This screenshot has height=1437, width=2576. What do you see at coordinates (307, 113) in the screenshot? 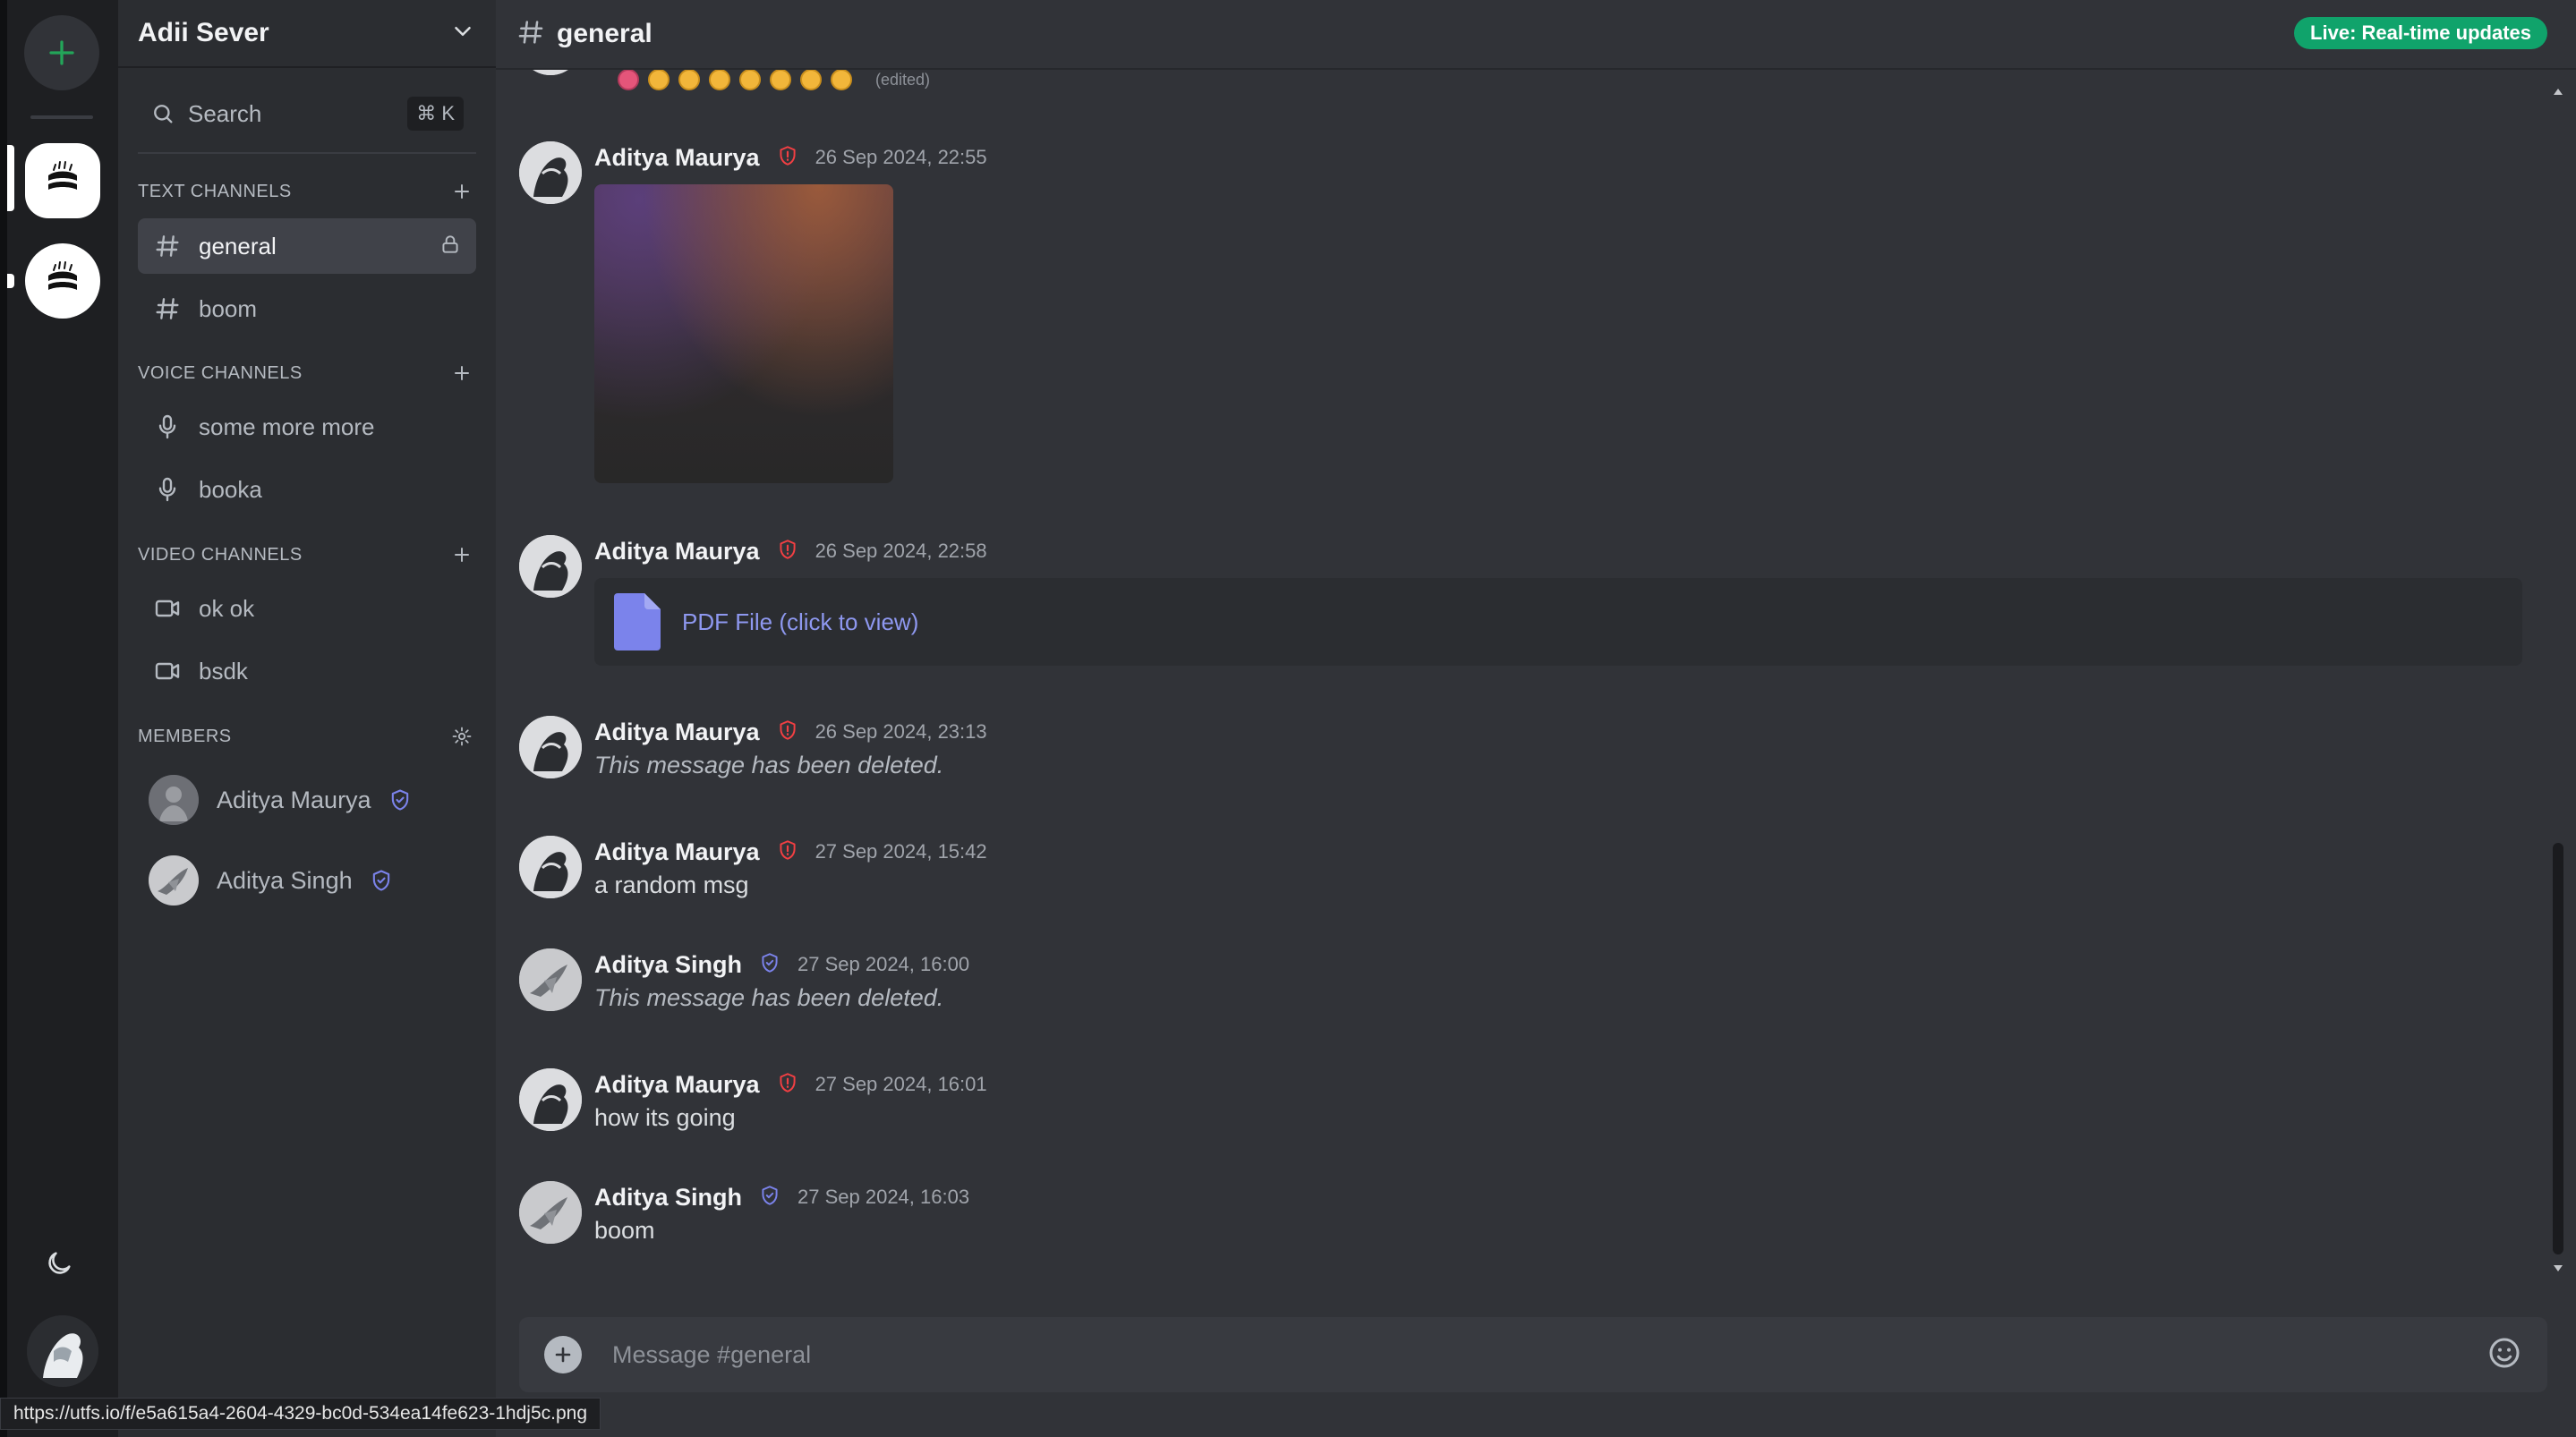
I see `search-button: Search ⌘ K` at bounding box center [307, 113].